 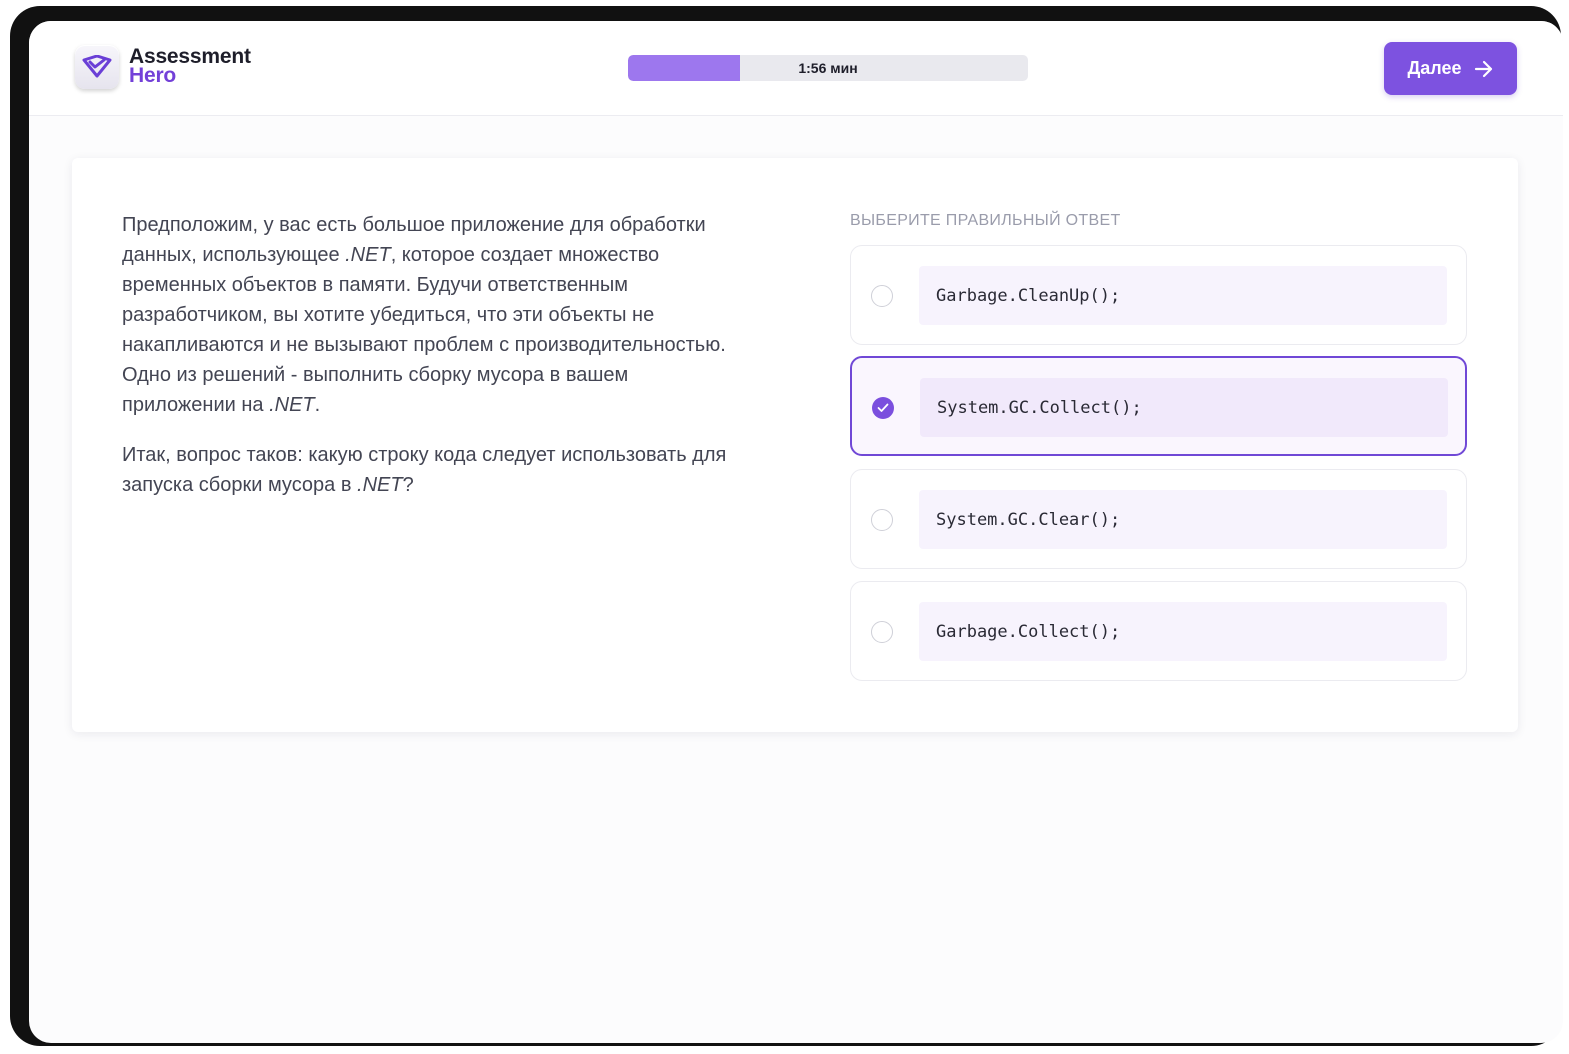 I want to click on radio-button-selected, so click(x=883, y=408).